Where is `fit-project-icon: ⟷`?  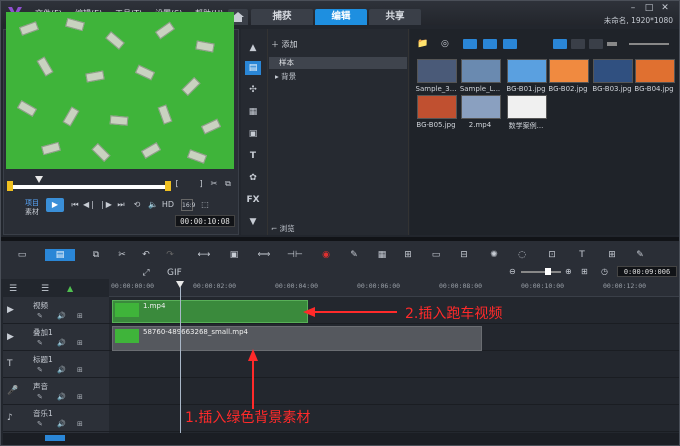
fit-project-icon: ⟷ is located at coordinates (204, 255).